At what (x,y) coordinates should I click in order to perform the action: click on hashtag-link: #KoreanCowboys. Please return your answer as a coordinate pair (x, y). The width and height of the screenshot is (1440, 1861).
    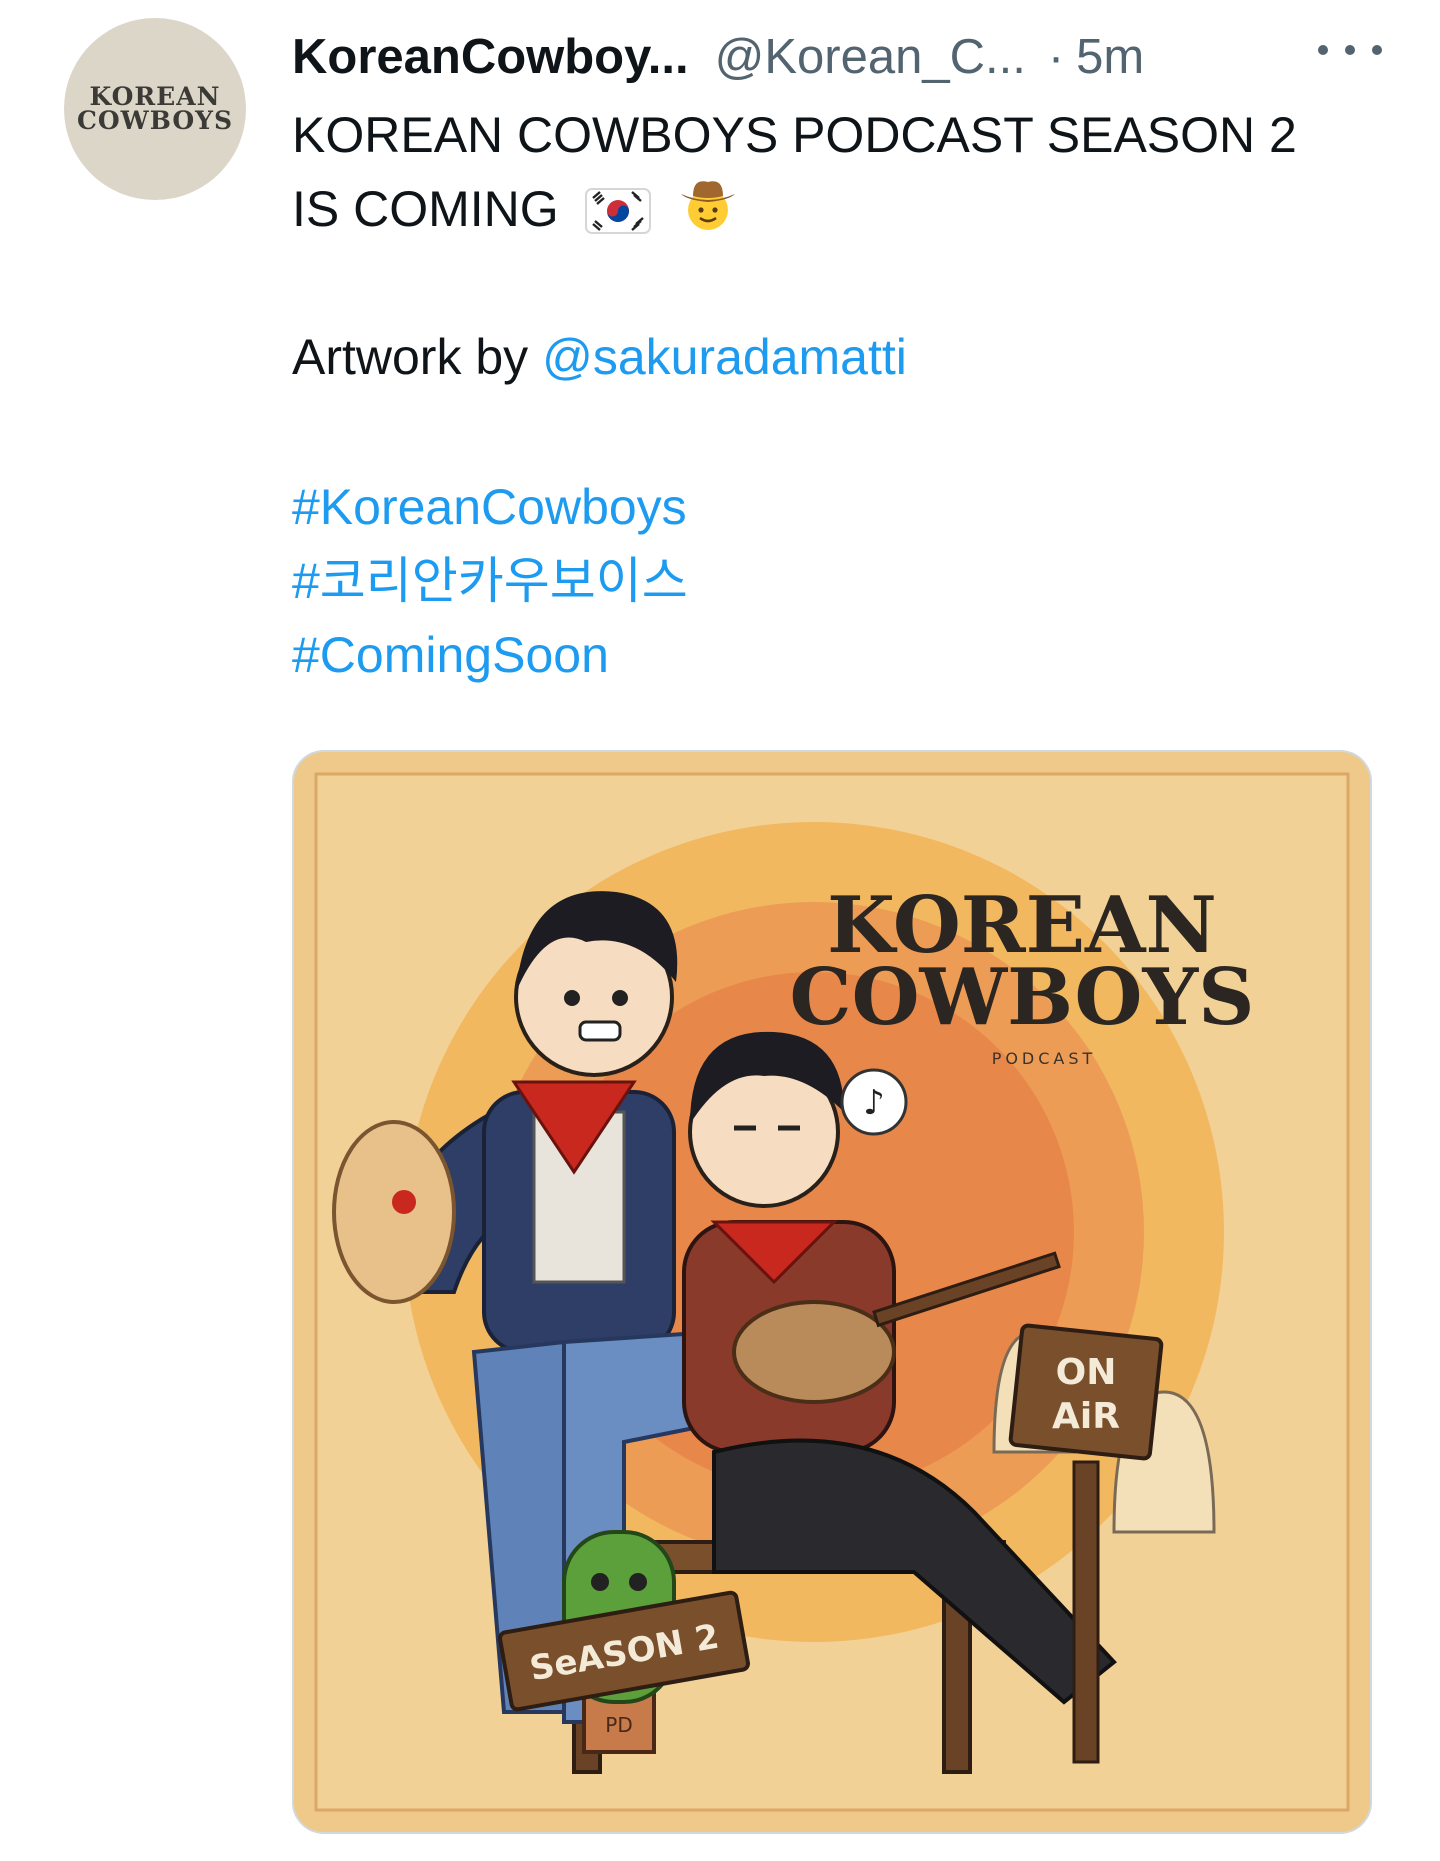
    Looking at the image, I should click on (842, 507).